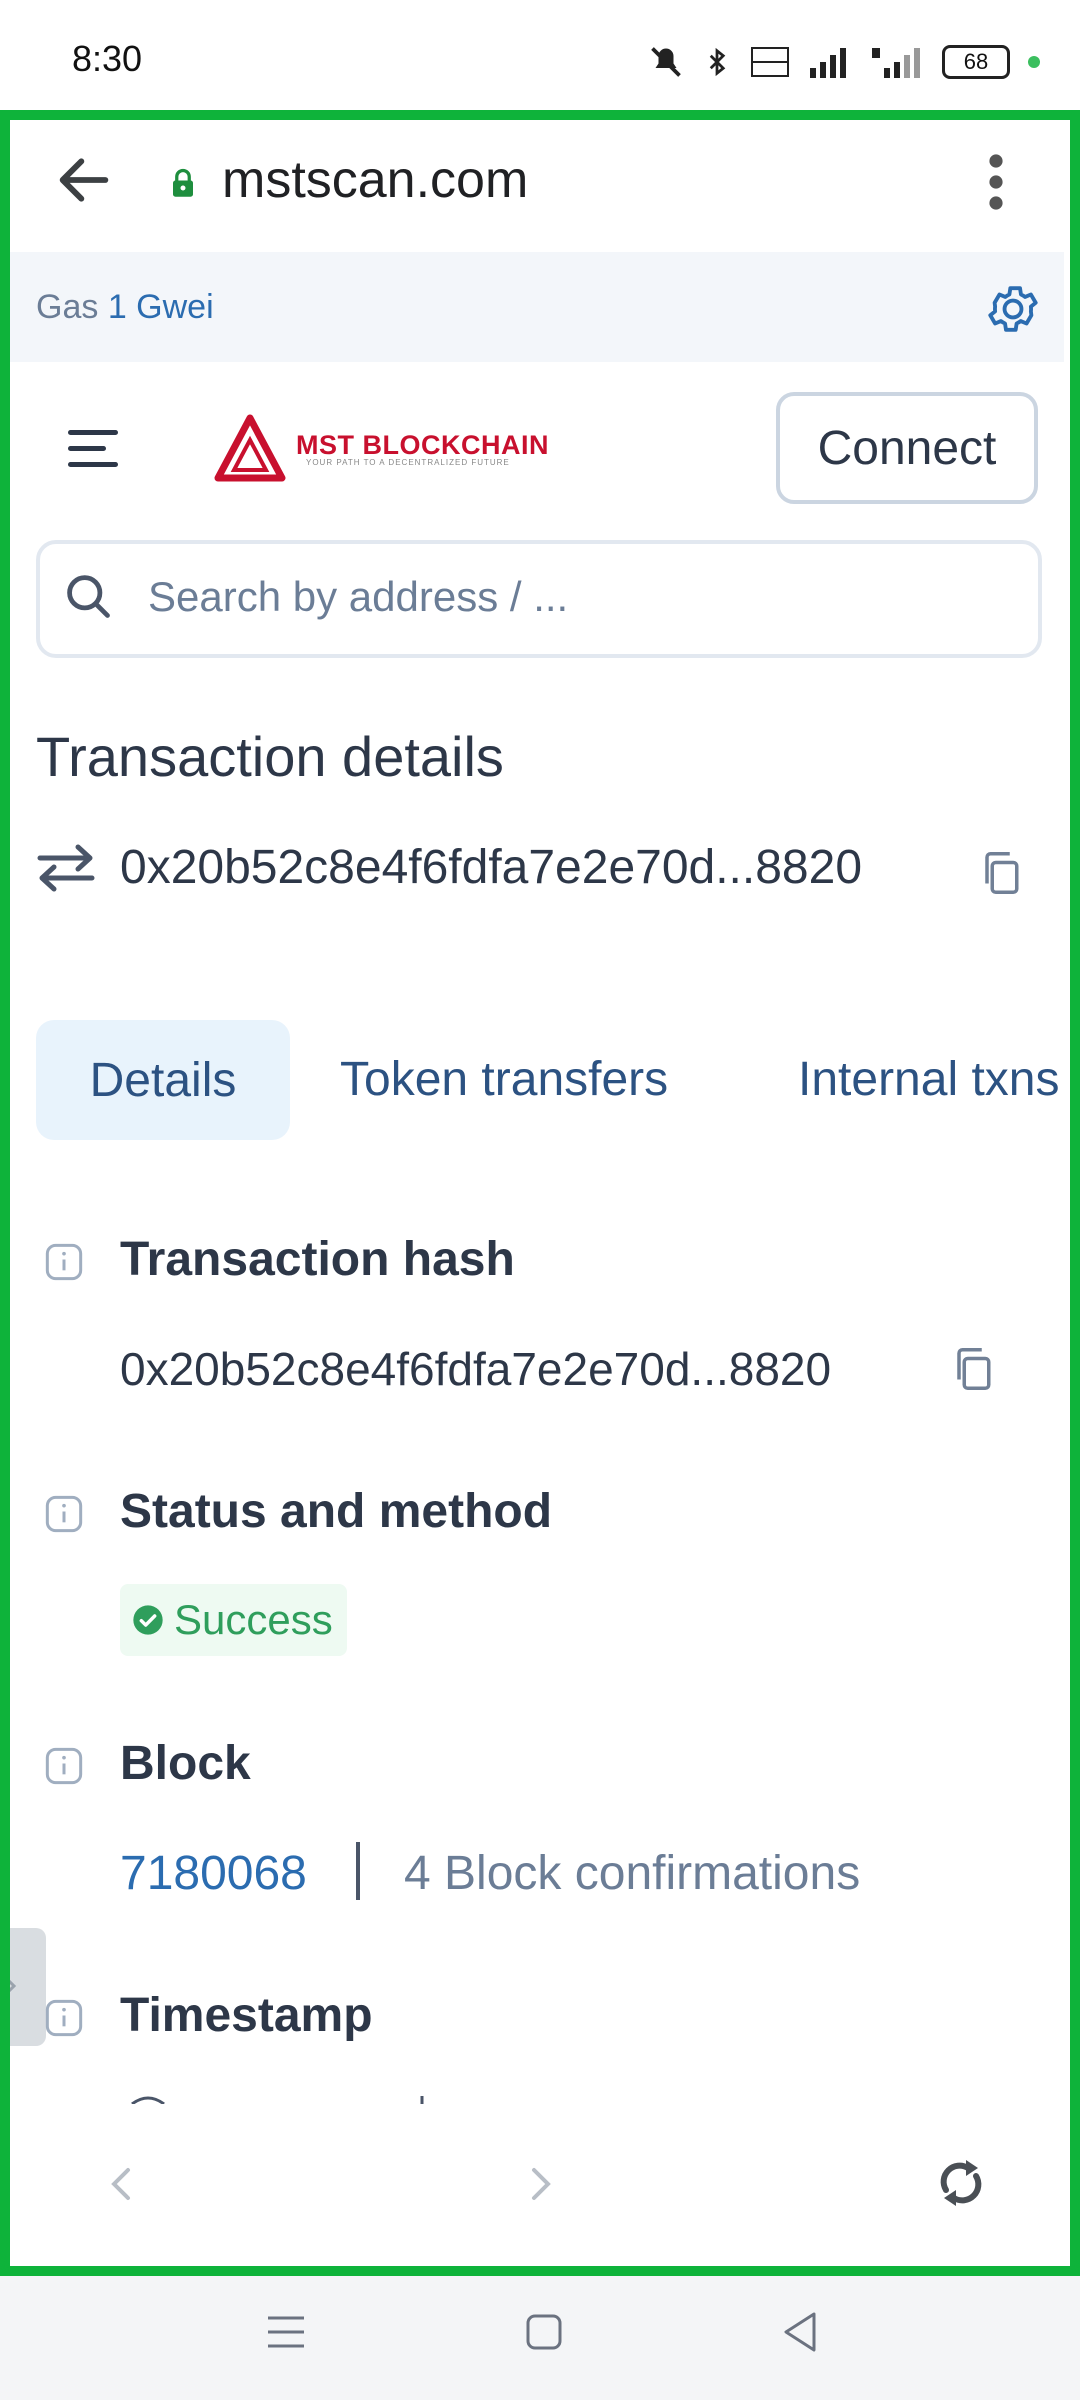  What do you see at coordinates (213, 1873) in the screenshot?
I see `block-number-link: 7180068` at bounding box center [213, 1873].